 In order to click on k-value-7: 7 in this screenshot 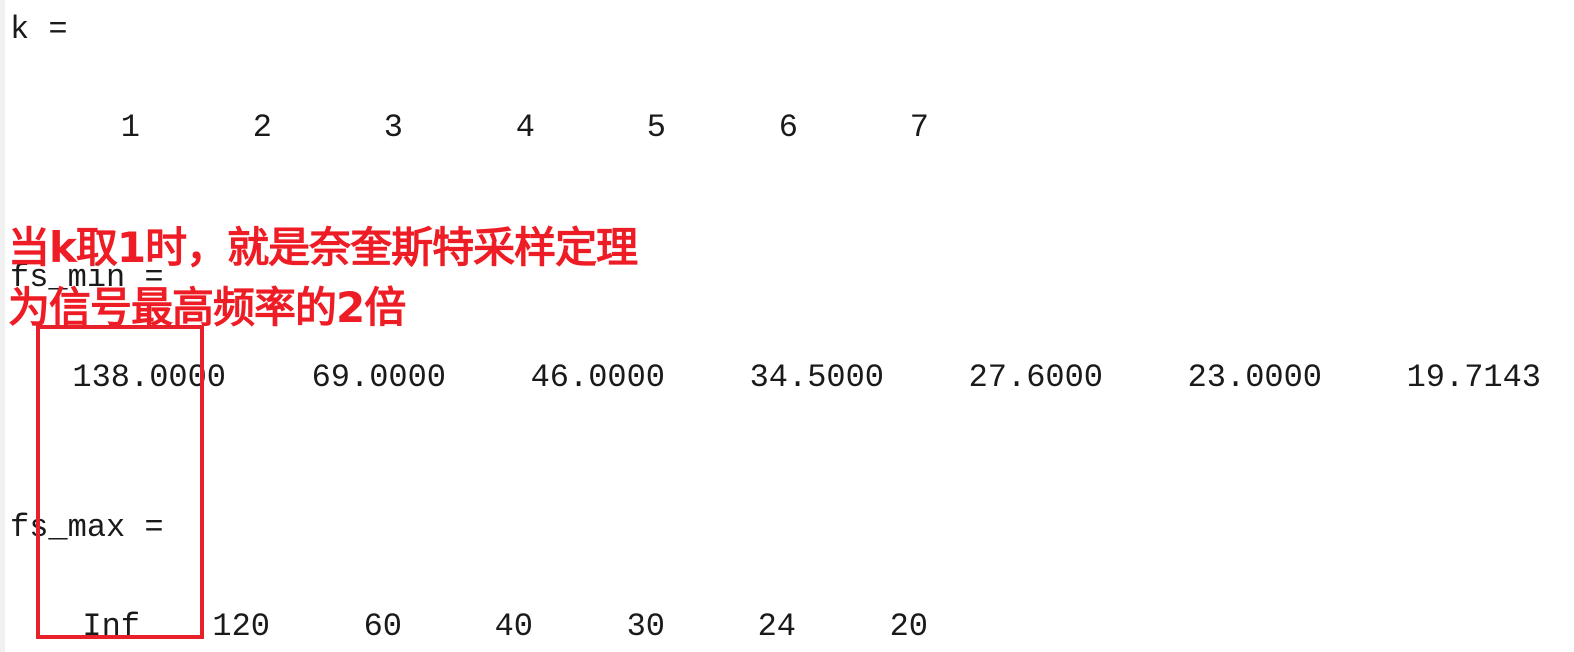, I will do `click(919, 127)`.